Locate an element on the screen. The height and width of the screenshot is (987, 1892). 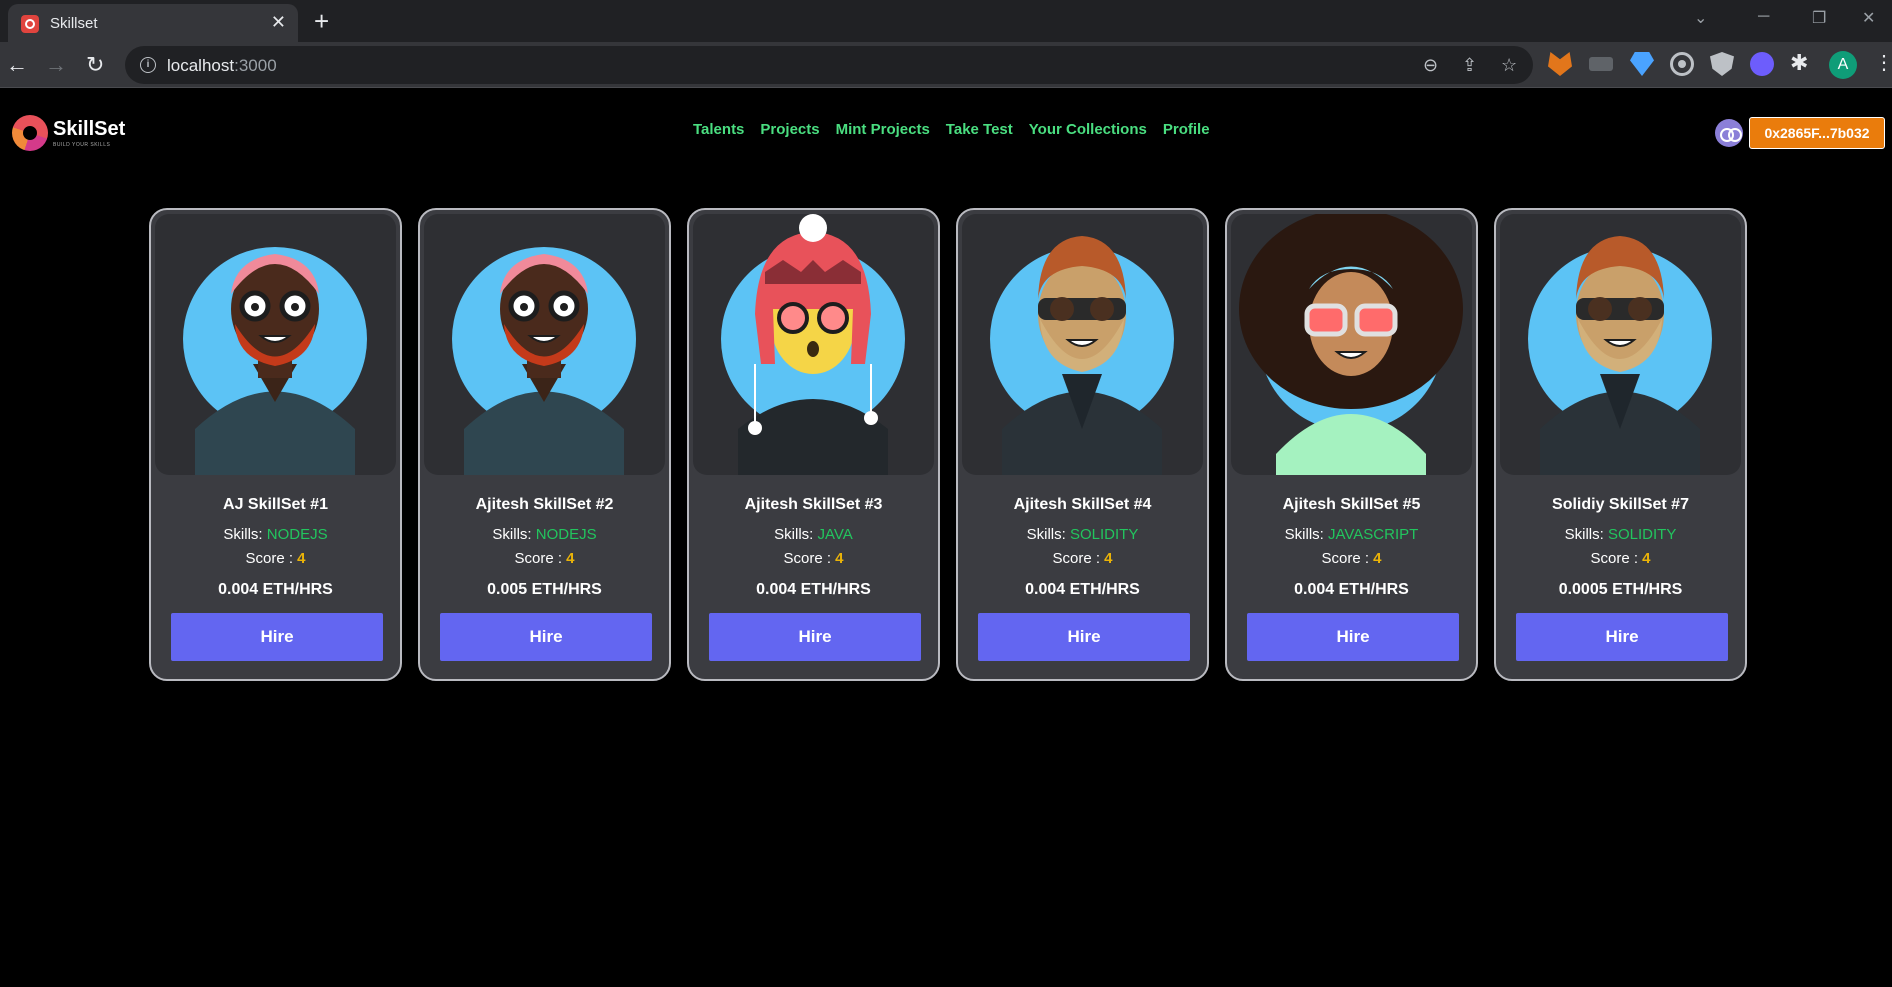
nav-profile: Profile is located at coordinates (1186, 129).